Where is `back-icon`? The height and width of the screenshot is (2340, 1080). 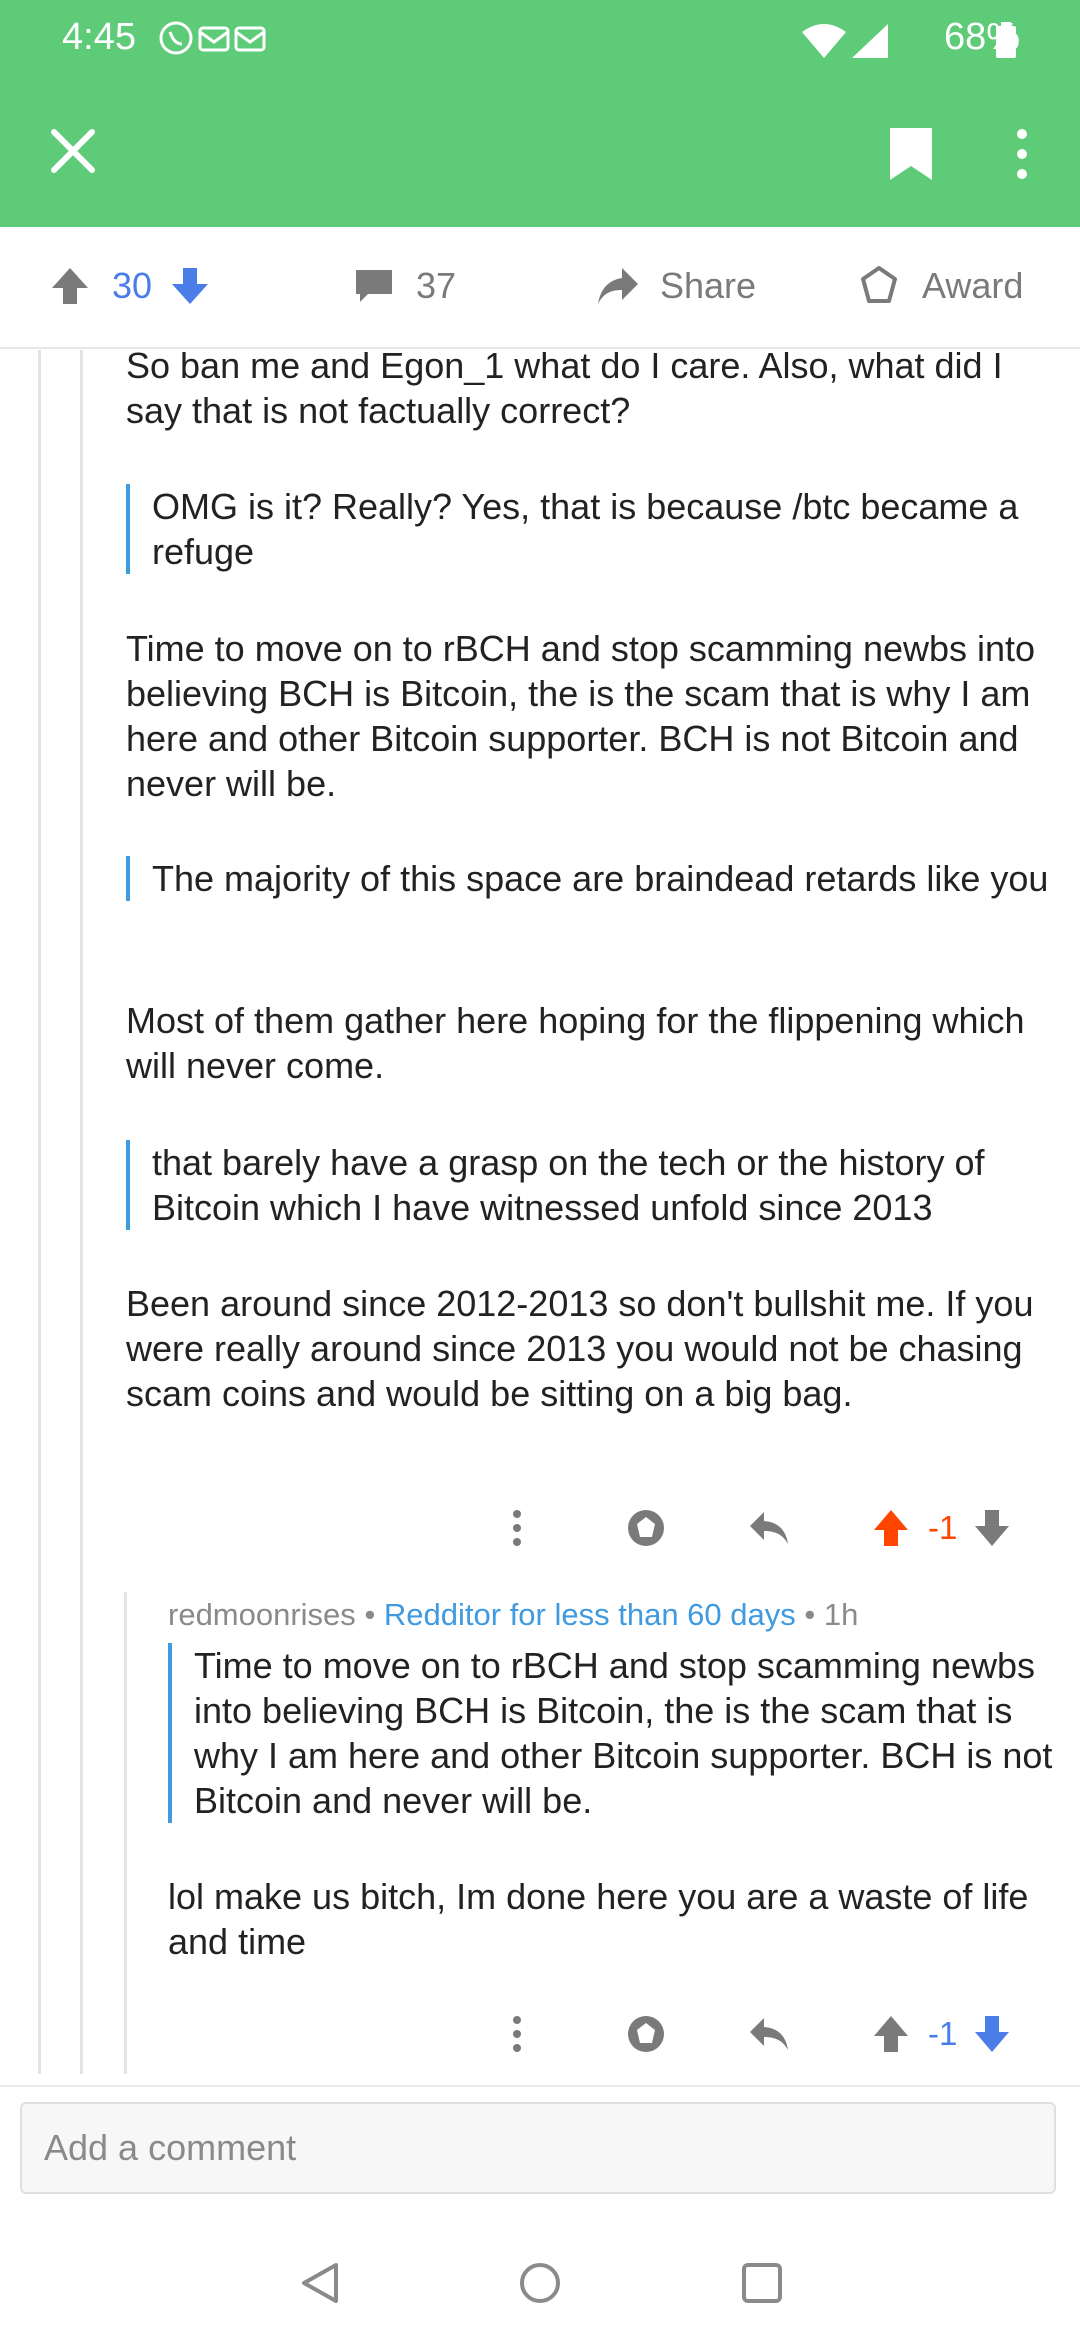 back-icon is located at coordinates (320, 2283).